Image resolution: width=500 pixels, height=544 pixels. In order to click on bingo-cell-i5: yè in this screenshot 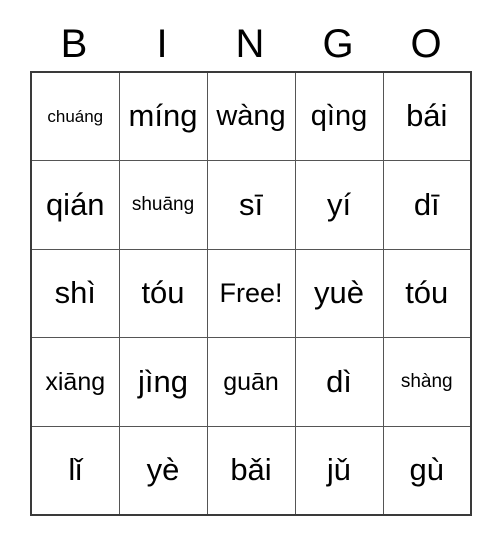, I will do `click(163, 470)`.